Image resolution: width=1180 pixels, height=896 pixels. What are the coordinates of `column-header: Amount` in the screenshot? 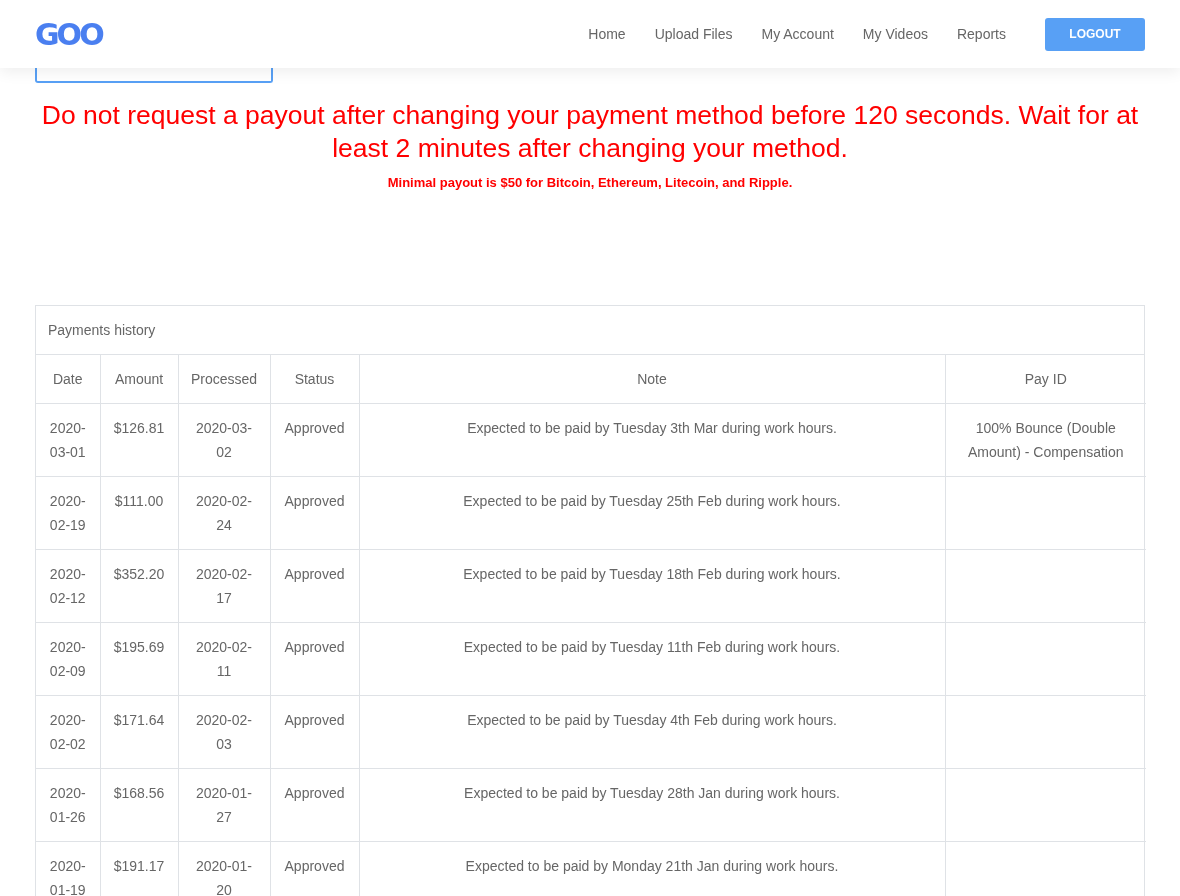 It's located at (139, 379).